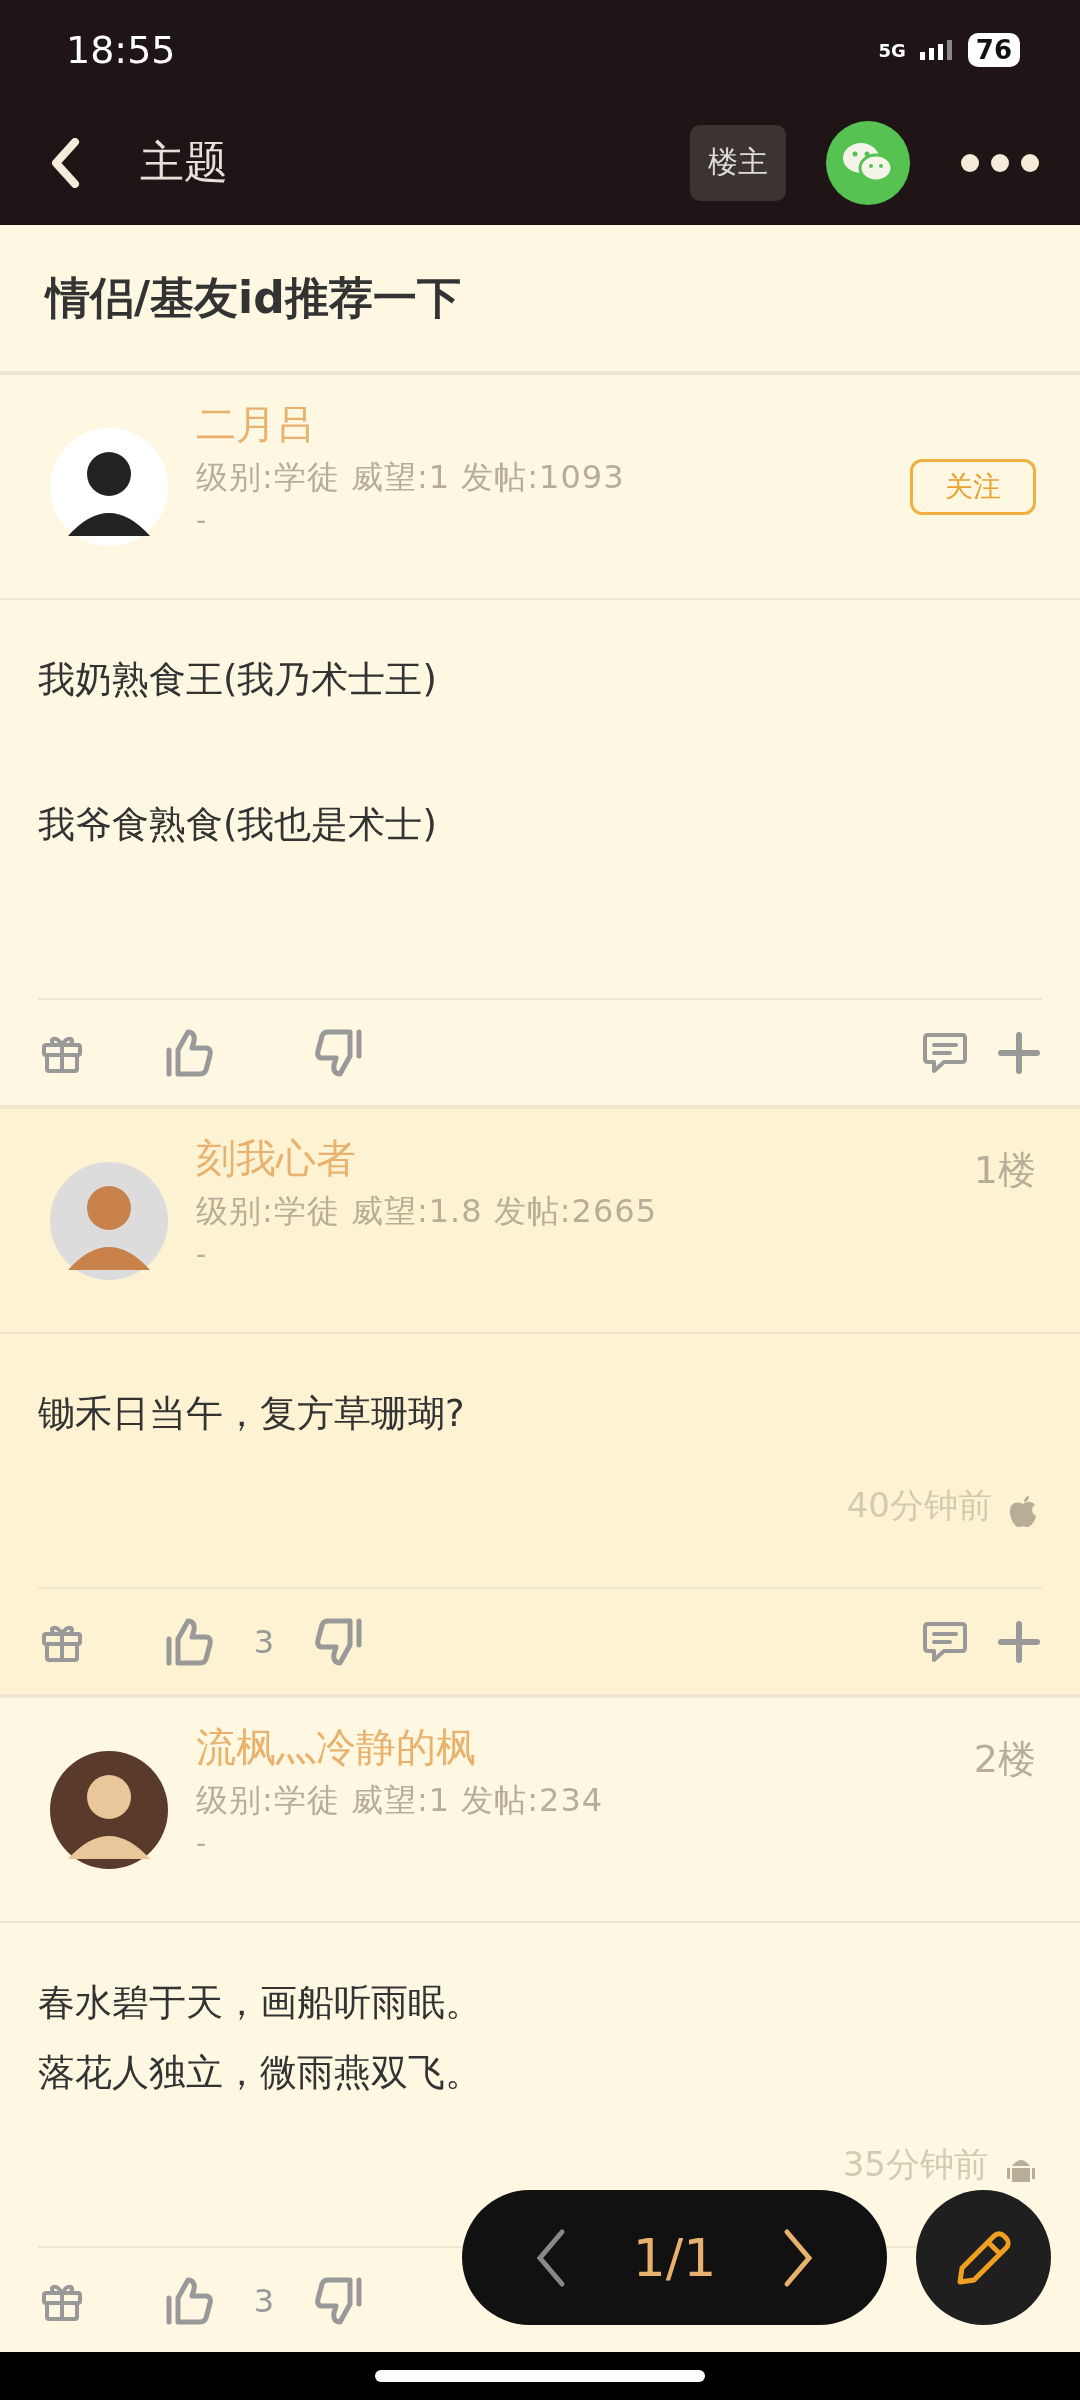 This screenshot has width=1080, height=2400. What do you see at coordinates (260, 2073) in the screenshot?
I see `post-text: 落花人独立，微雨燕双飞。` at bounding box center [260, 2073].